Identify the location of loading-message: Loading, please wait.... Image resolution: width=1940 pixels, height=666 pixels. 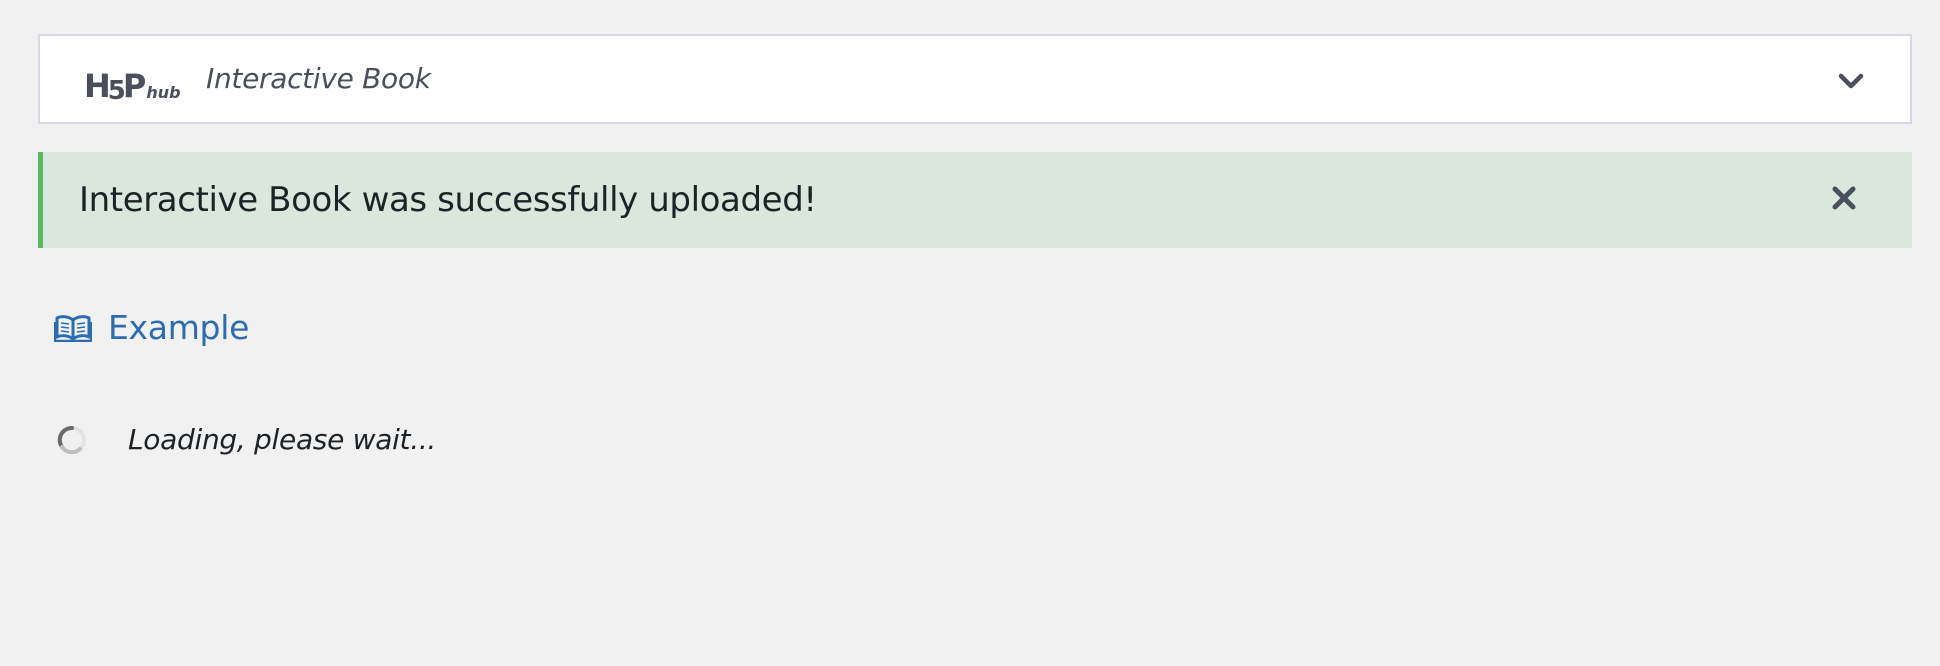
(282, 439).